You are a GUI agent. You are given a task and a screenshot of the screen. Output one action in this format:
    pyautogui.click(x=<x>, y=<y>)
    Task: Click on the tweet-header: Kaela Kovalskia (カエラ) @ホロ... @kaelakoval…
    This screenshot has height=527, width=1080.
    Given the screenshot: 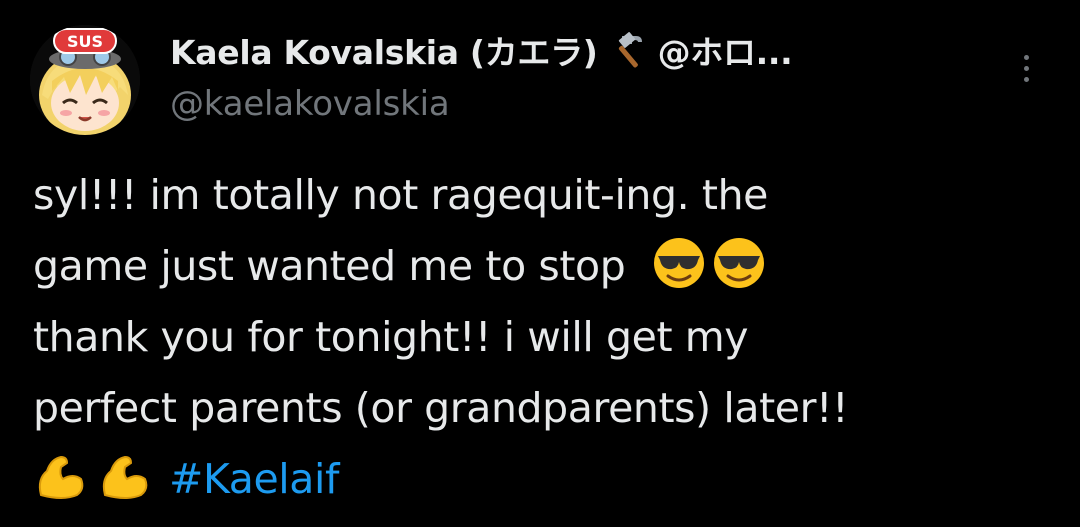 What is the action you would take?
    pyautogui.click(x=580, y=73)
    